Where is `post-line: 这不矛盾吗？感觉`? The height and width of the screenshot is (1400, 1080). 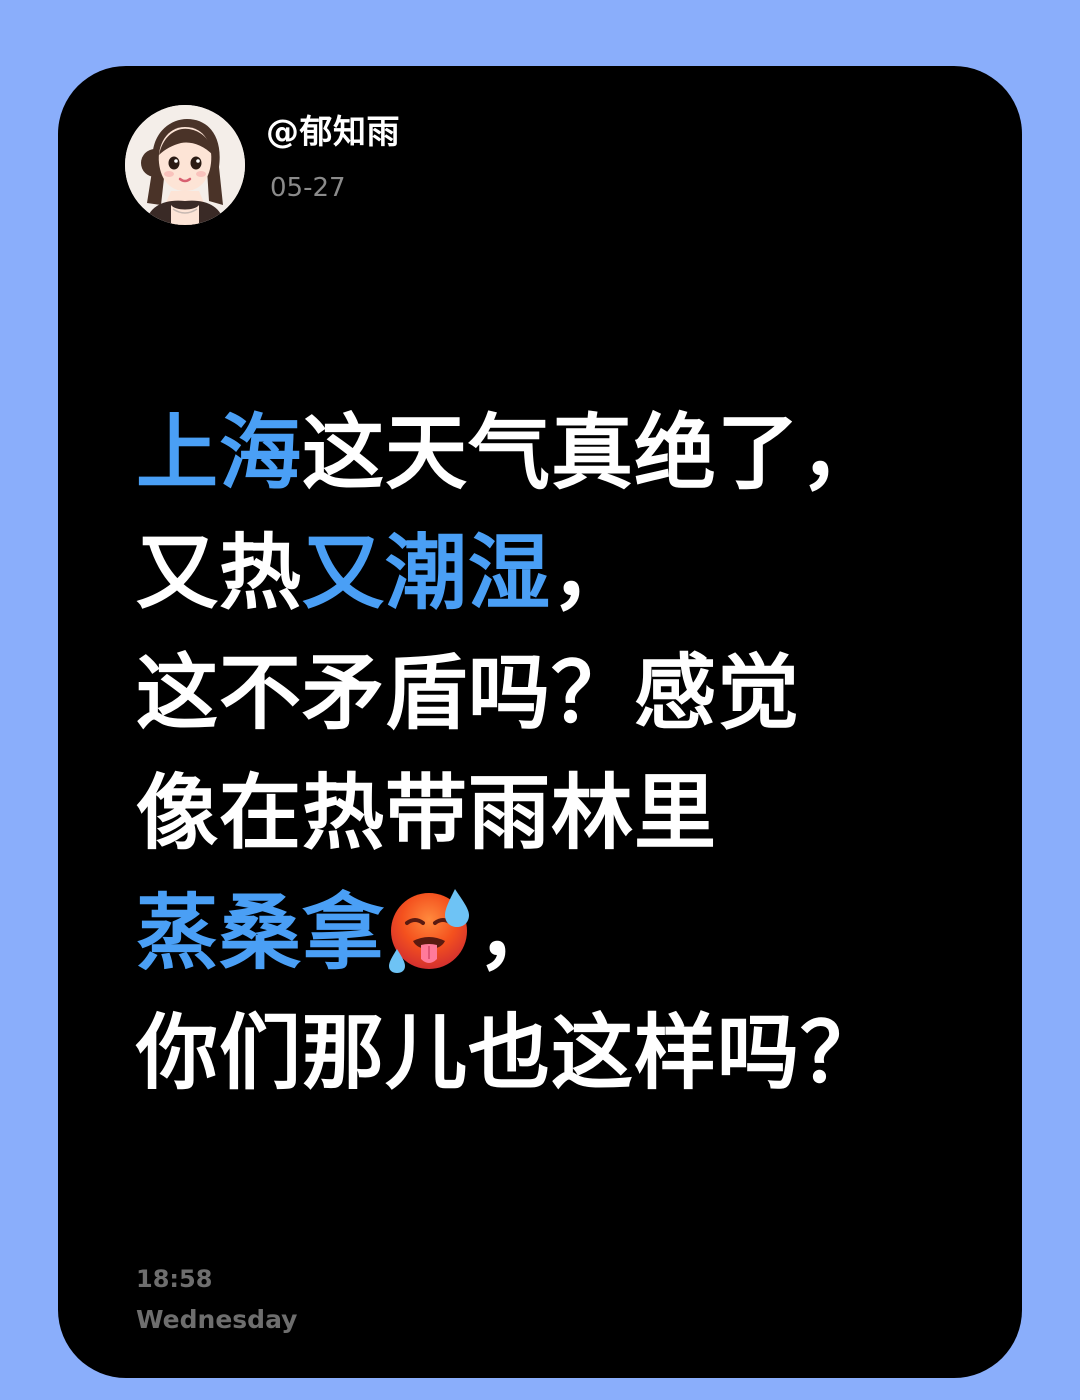 post-line: 这不矛盾吗？感觉 is located at coordinates (546, 694).